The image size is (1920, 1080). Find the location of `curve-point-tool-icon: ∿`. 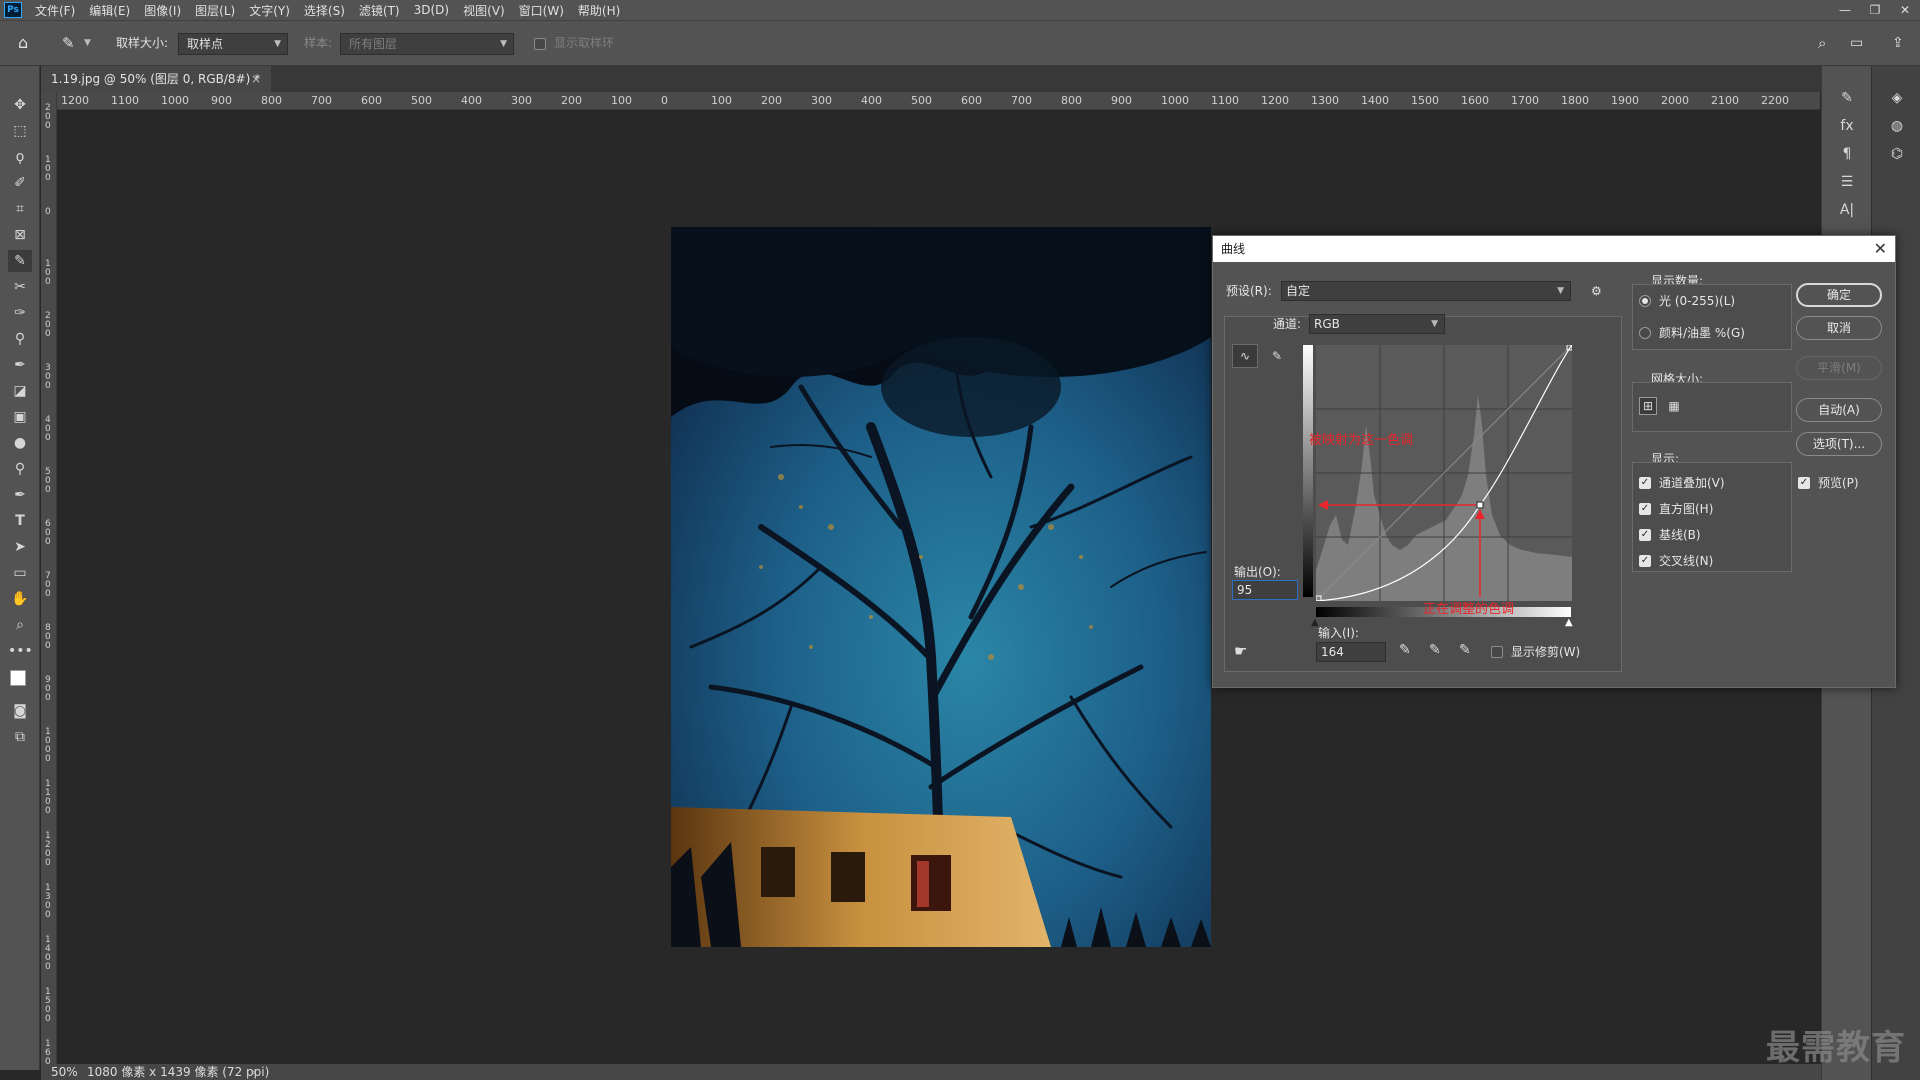

curve-point-tool-icon: ∿ is located at coordinates (1245, 356).